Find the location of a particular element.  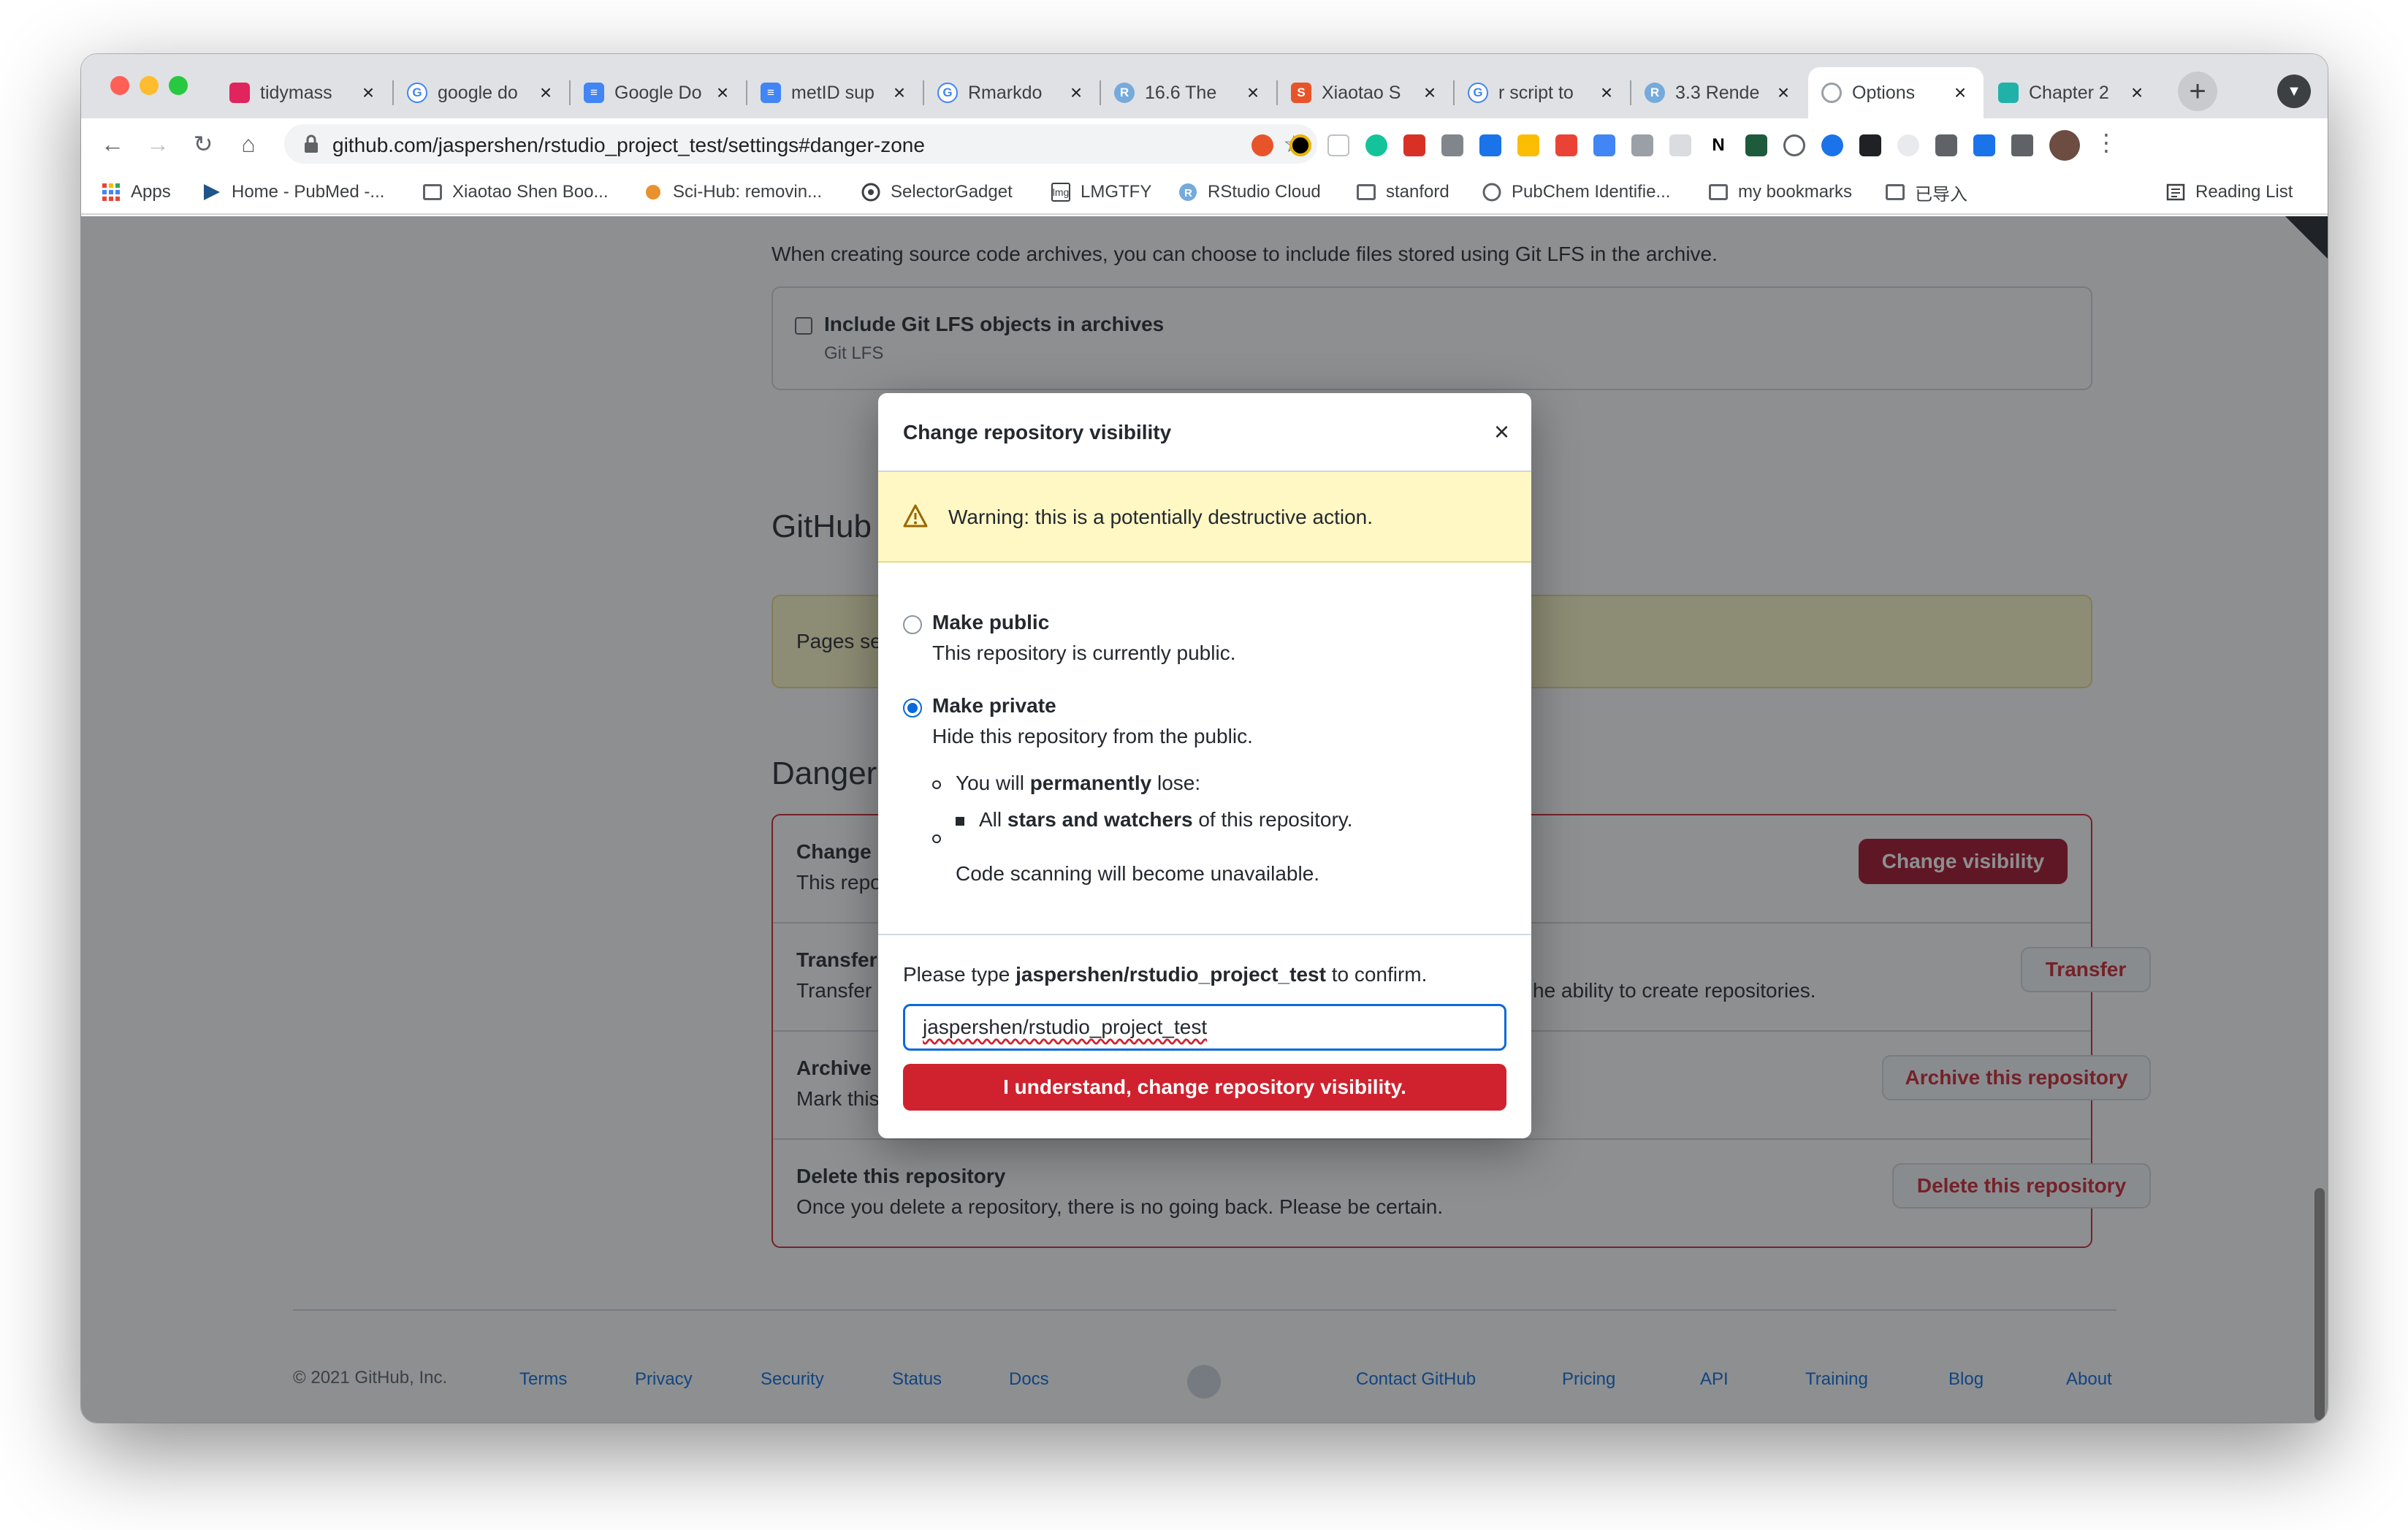

make-private-radio is located at coordinates (912, 708).